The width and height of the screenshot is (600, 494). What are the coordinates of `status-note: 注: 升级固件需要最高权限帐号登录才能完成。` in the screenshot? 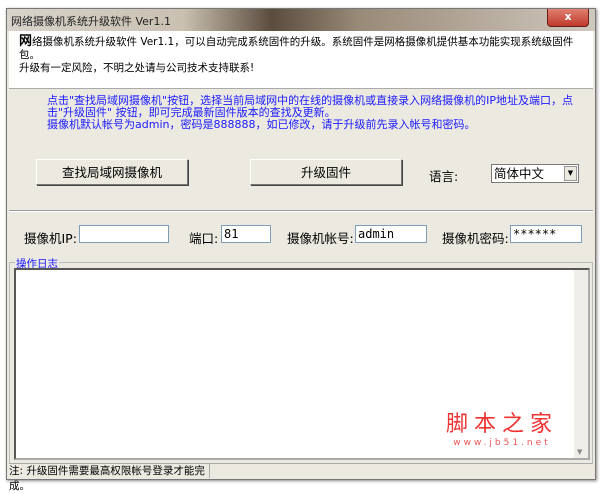 It's located at (109, 478).